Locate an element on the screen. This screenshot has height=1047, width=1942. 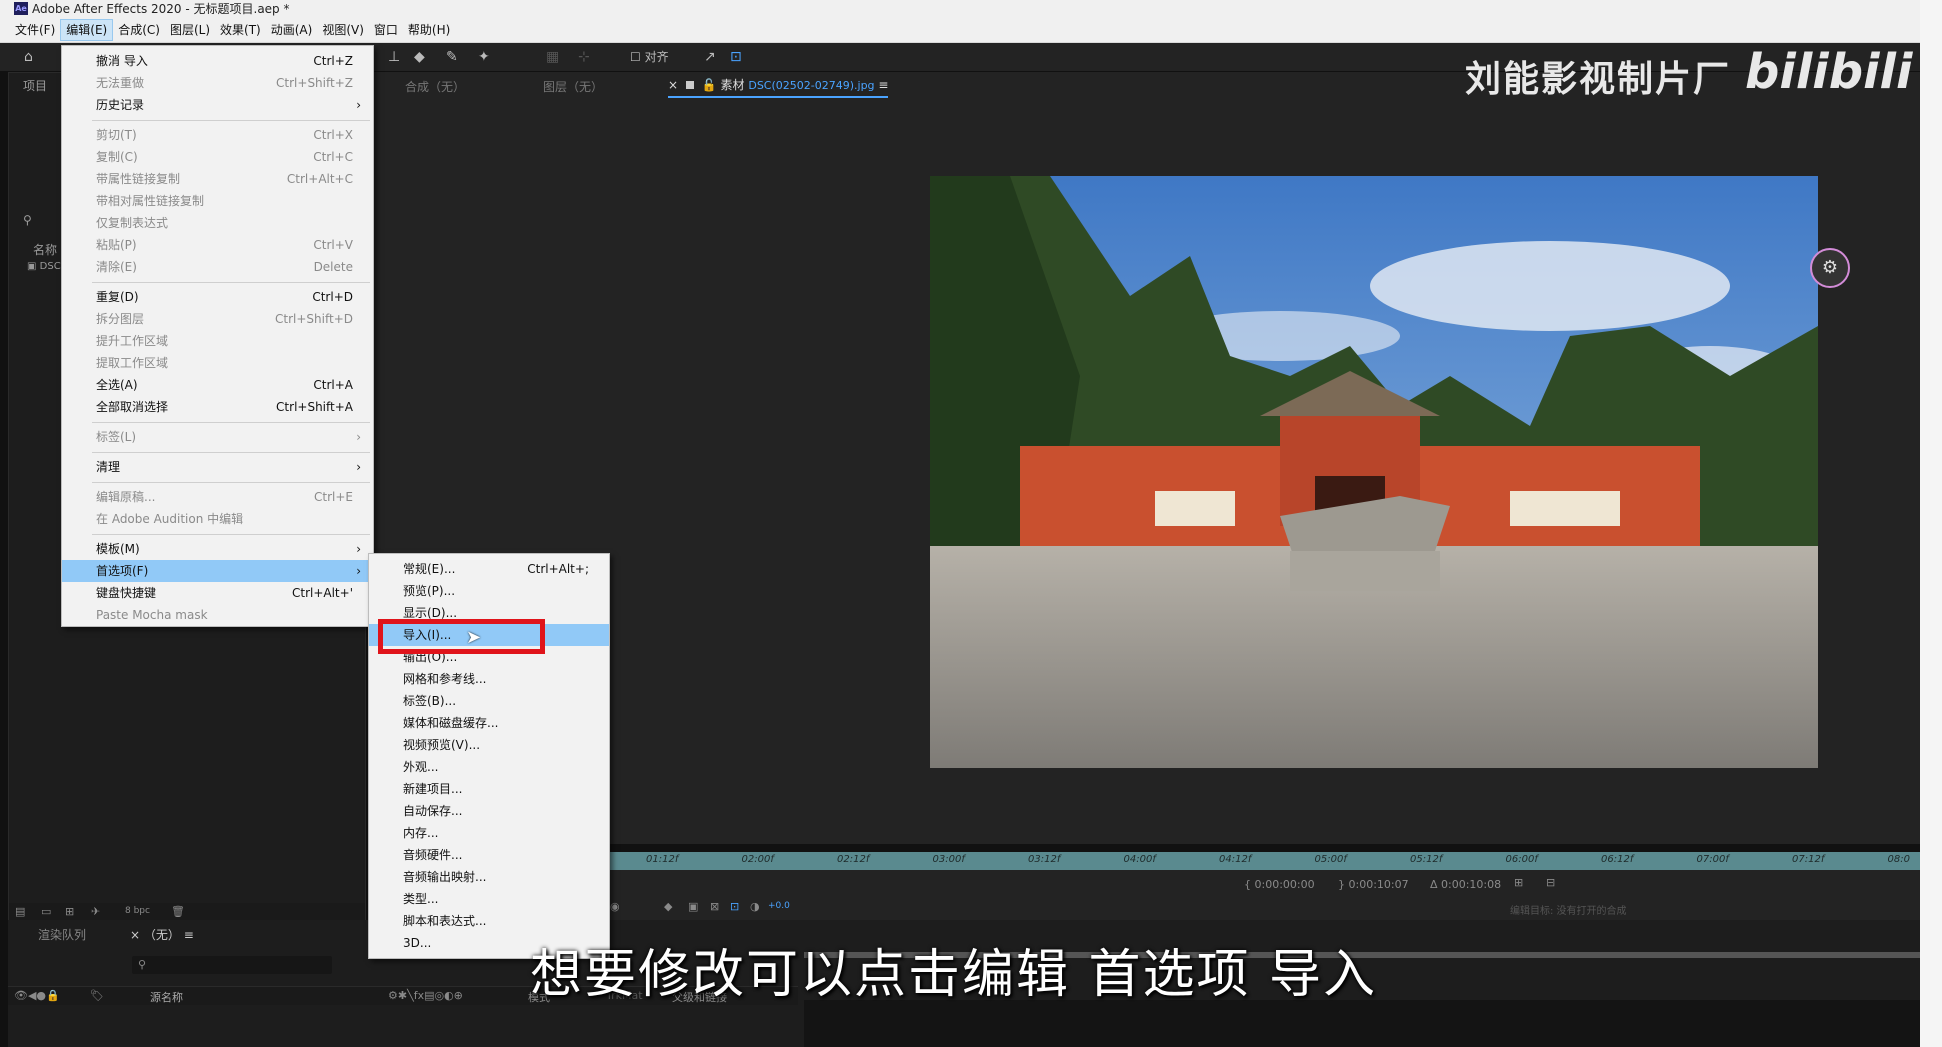
in-point: { 0:00:00:00 is located at coordinates (1279, 884).